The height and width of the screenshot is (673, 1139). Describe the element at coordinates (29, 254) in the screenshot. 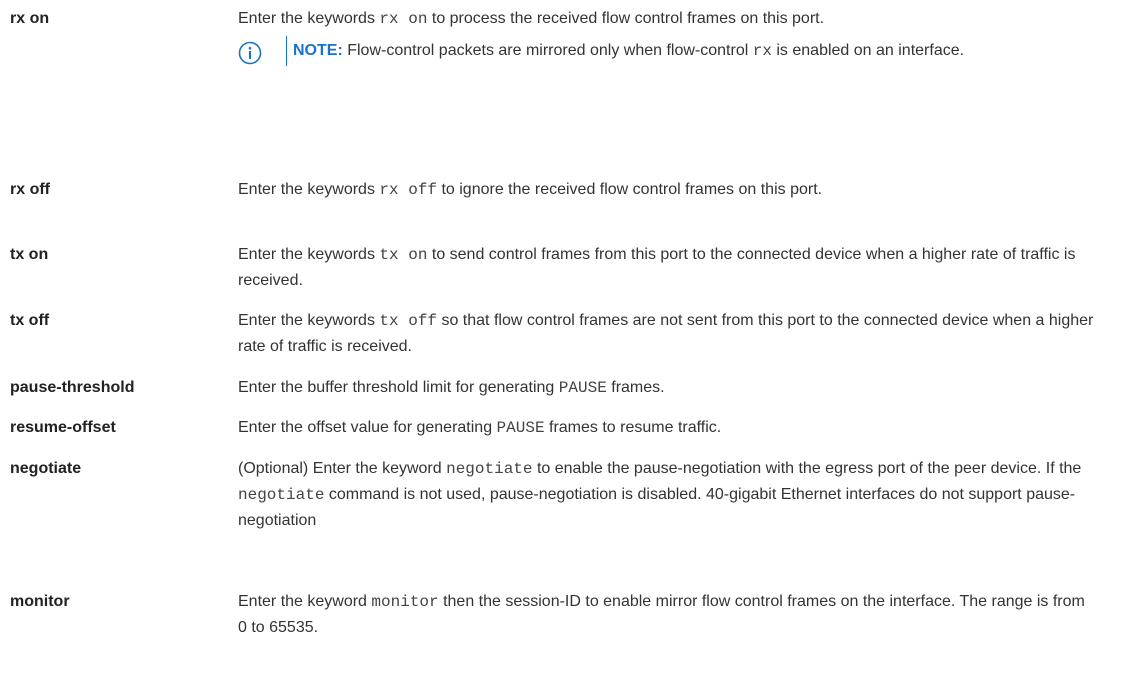

I see `param-term: tx on` at that location.